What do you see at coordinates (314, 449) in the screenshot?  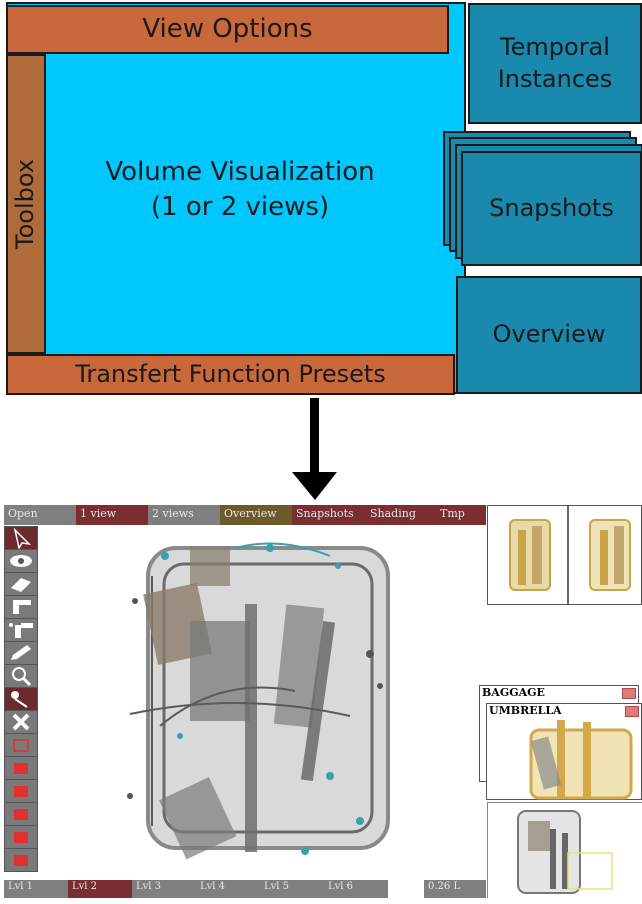 I see `down-arrow` at bounding box center [314, 449].